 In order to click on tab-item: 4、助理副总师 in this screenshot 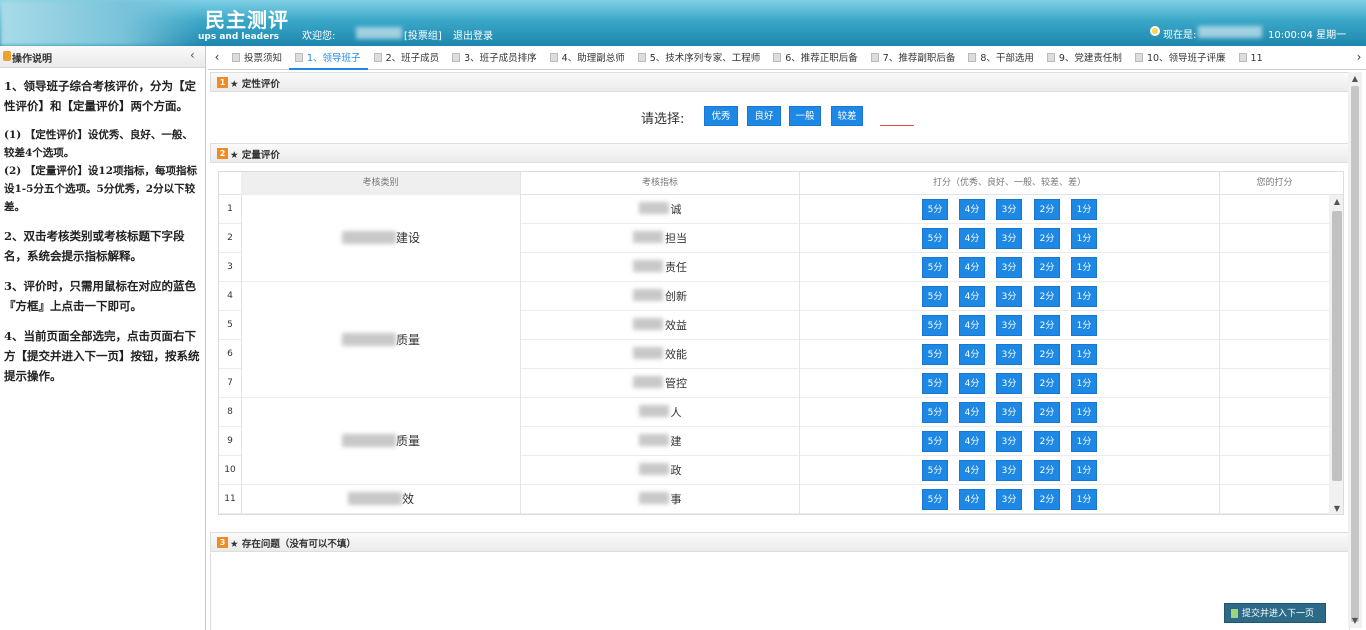, I will do `click(588, 59)`.